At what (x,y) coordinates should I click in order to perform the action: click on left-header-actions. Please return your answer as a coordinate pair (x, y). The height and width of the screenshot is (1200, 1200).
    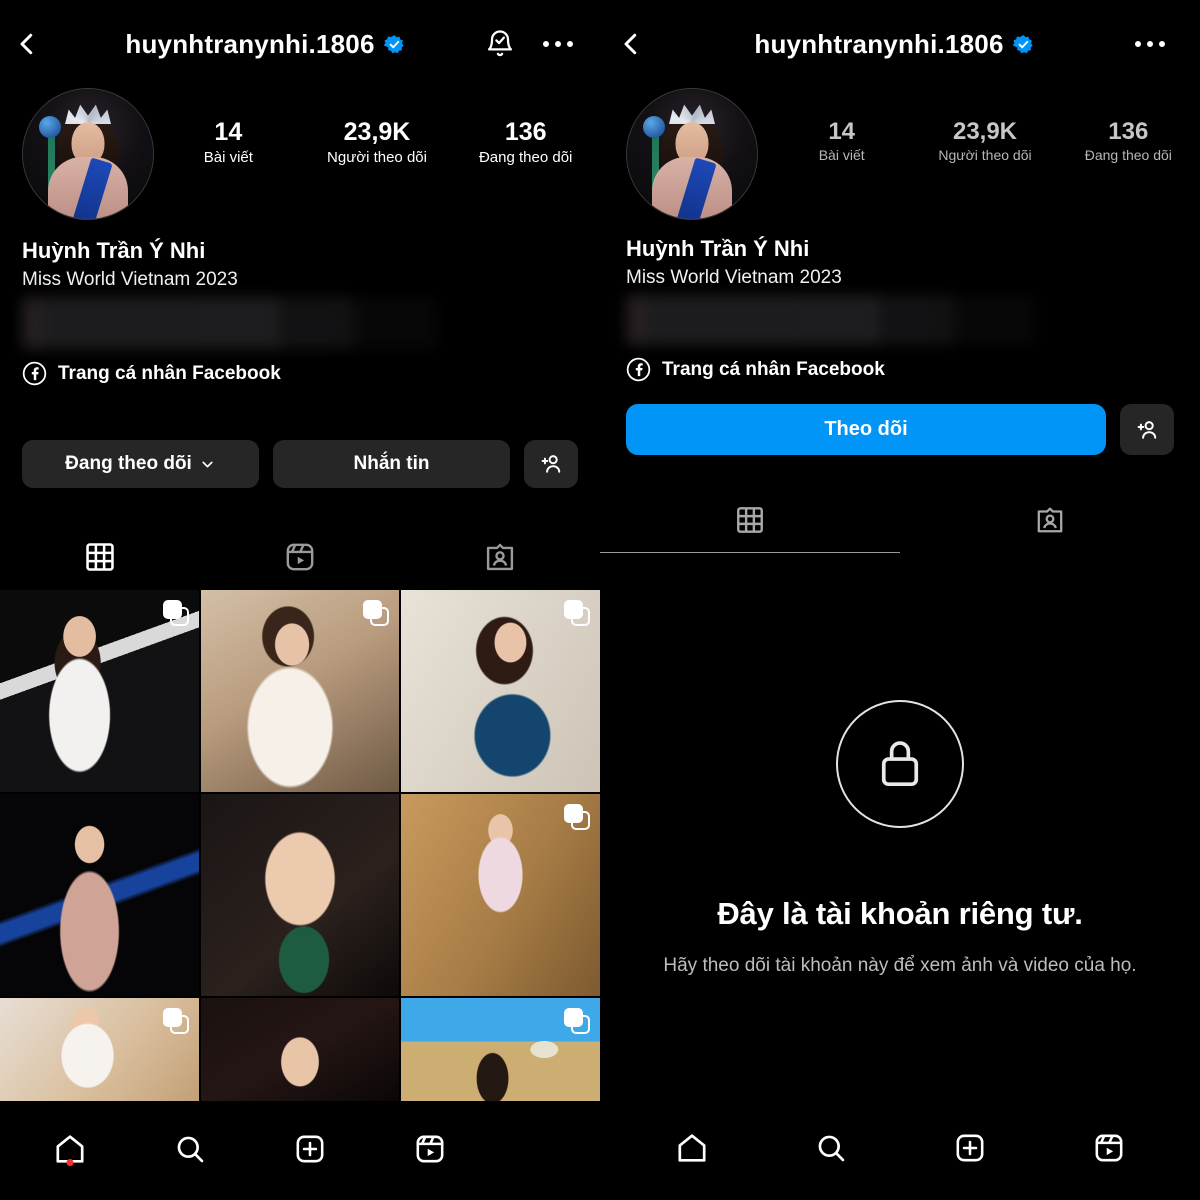
    Looking at the image, I should click on (538, 44).